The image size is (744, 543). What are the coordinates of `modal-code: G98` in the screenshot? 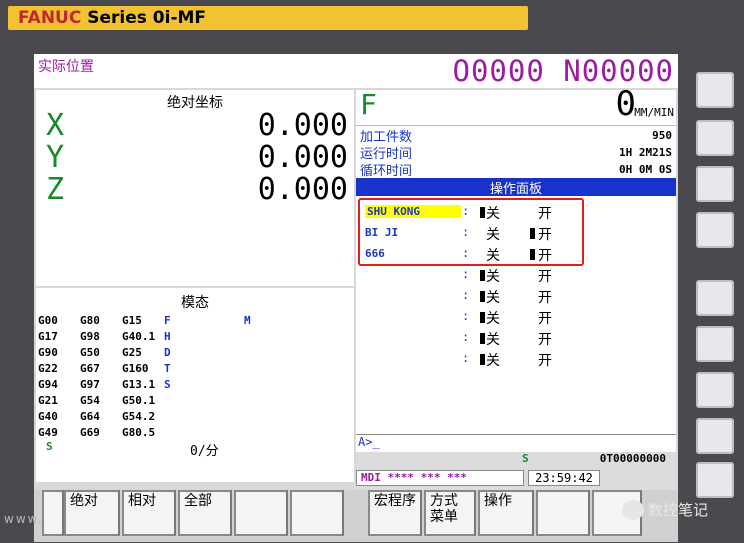 It's located at (90, 336).